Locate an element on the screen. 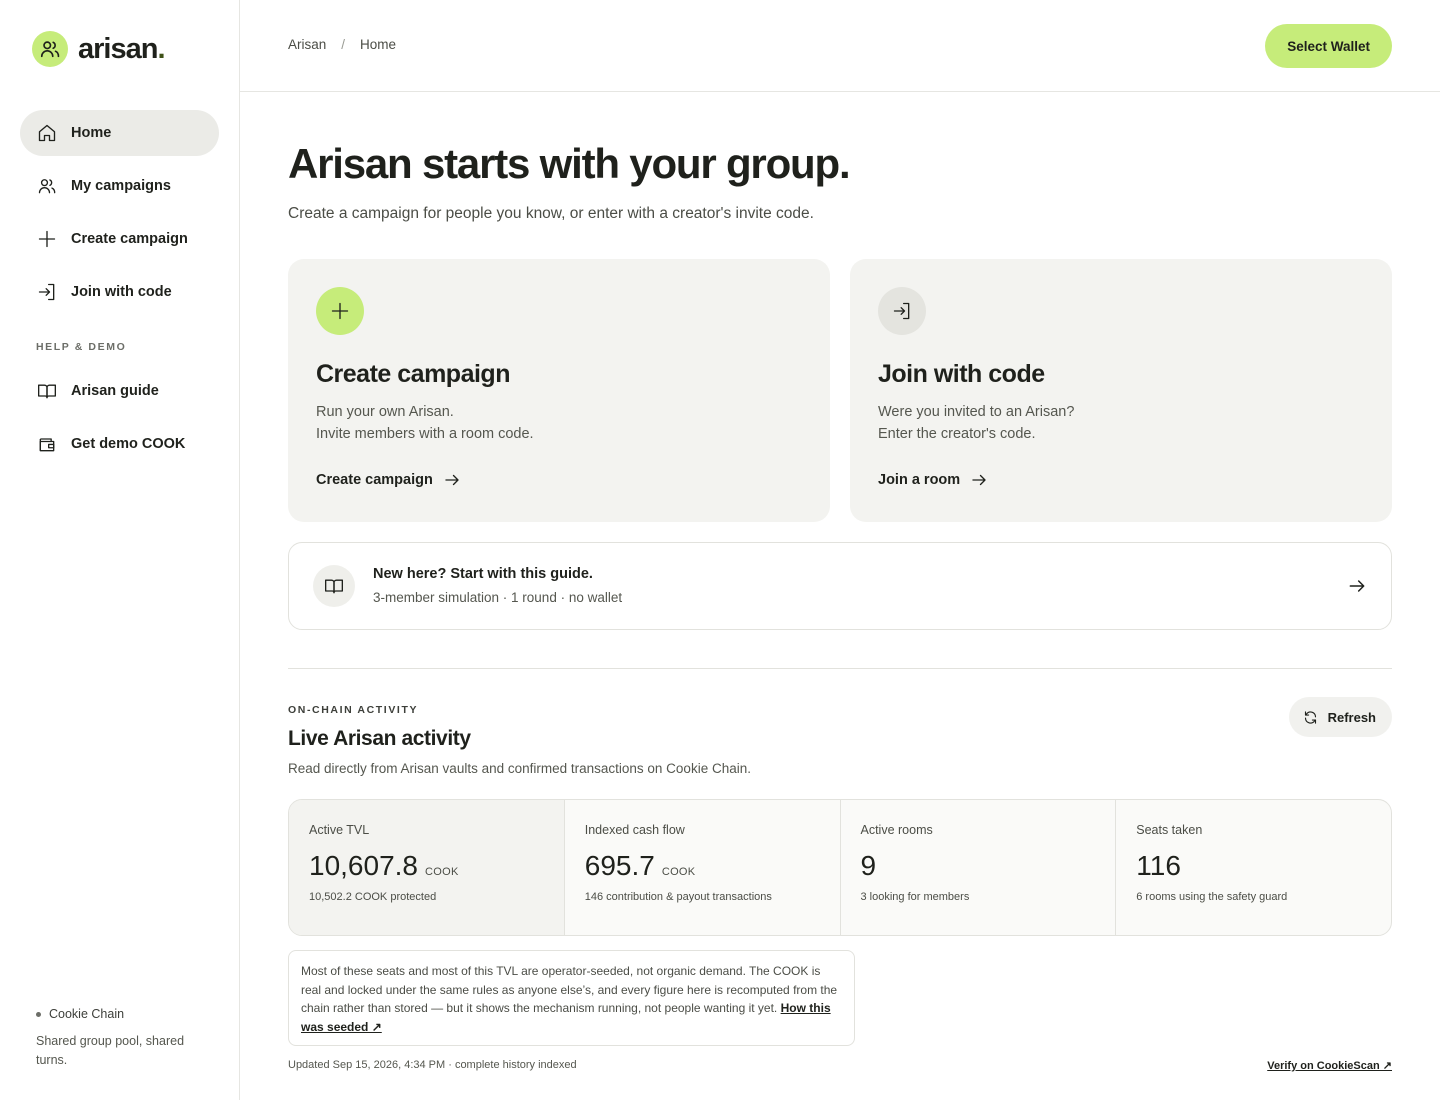 This screenshot has width=1440, height=1100. home-icon is located at coordinates (47, 133).